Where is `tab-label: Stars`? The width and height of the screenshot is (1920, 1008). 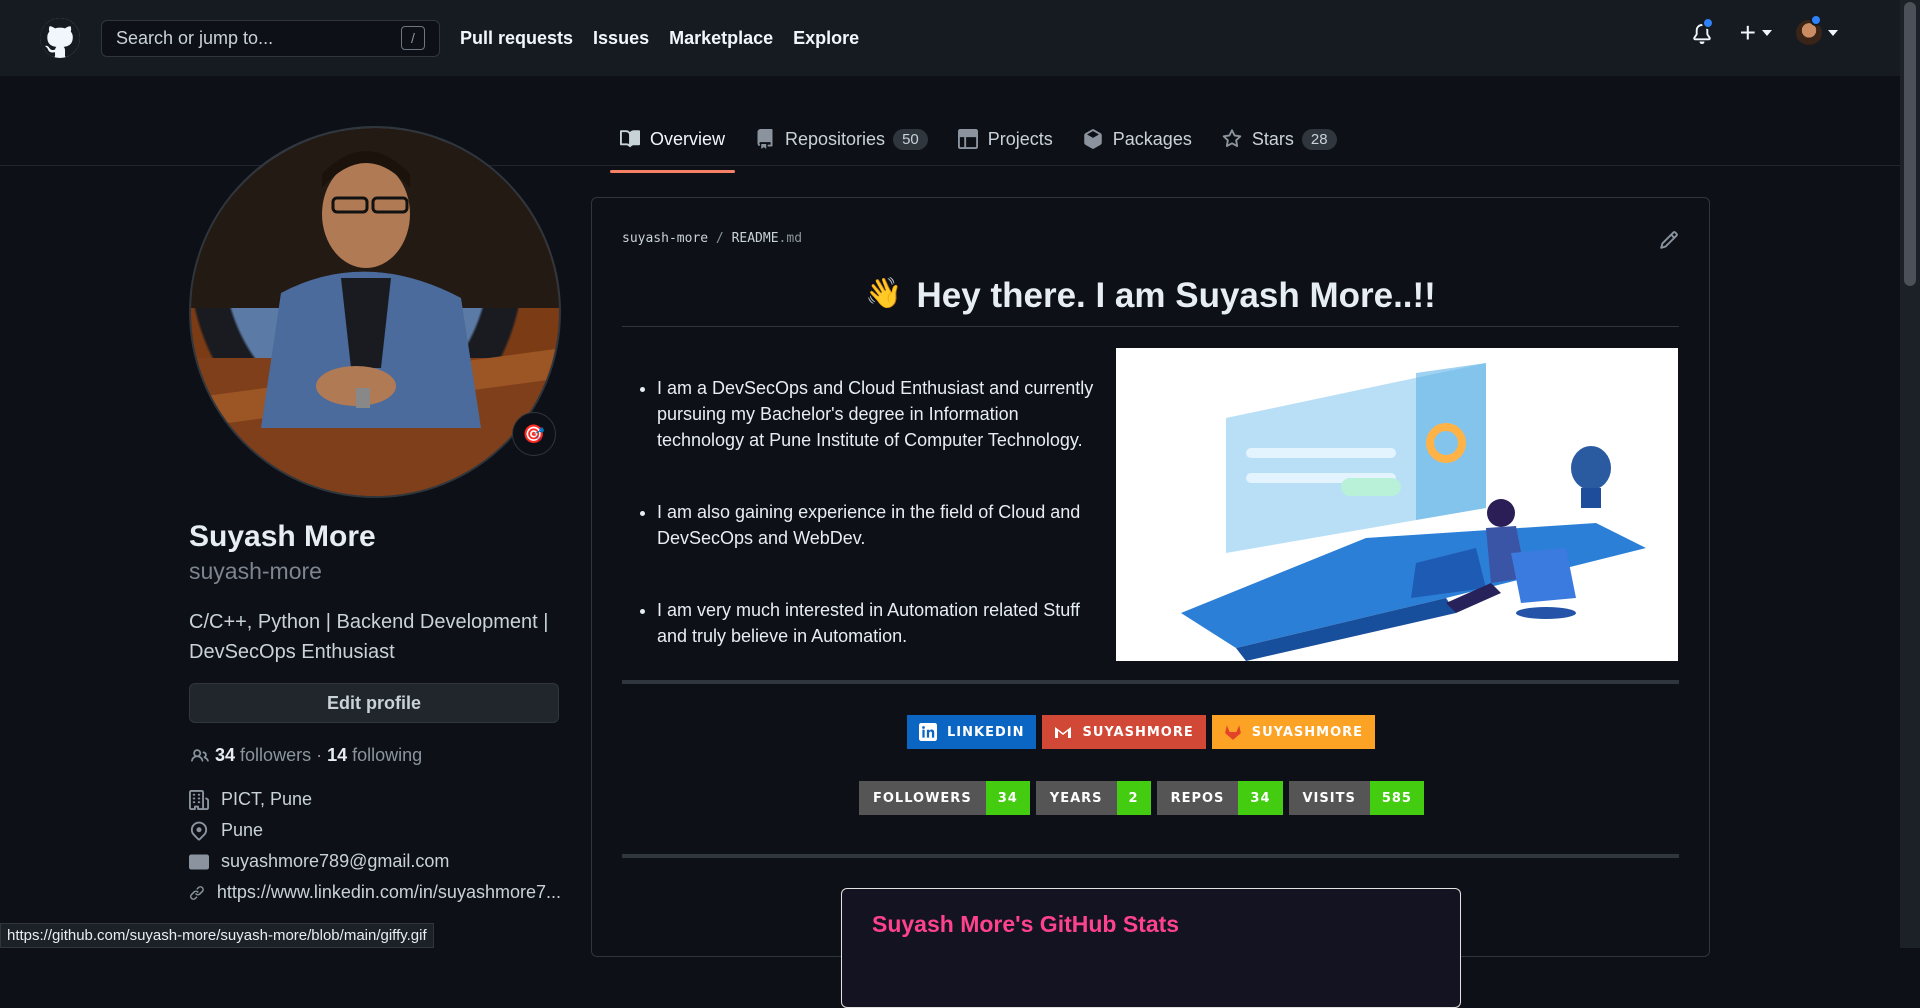
tab-label: Stars is located at coordinates (1273, 139).